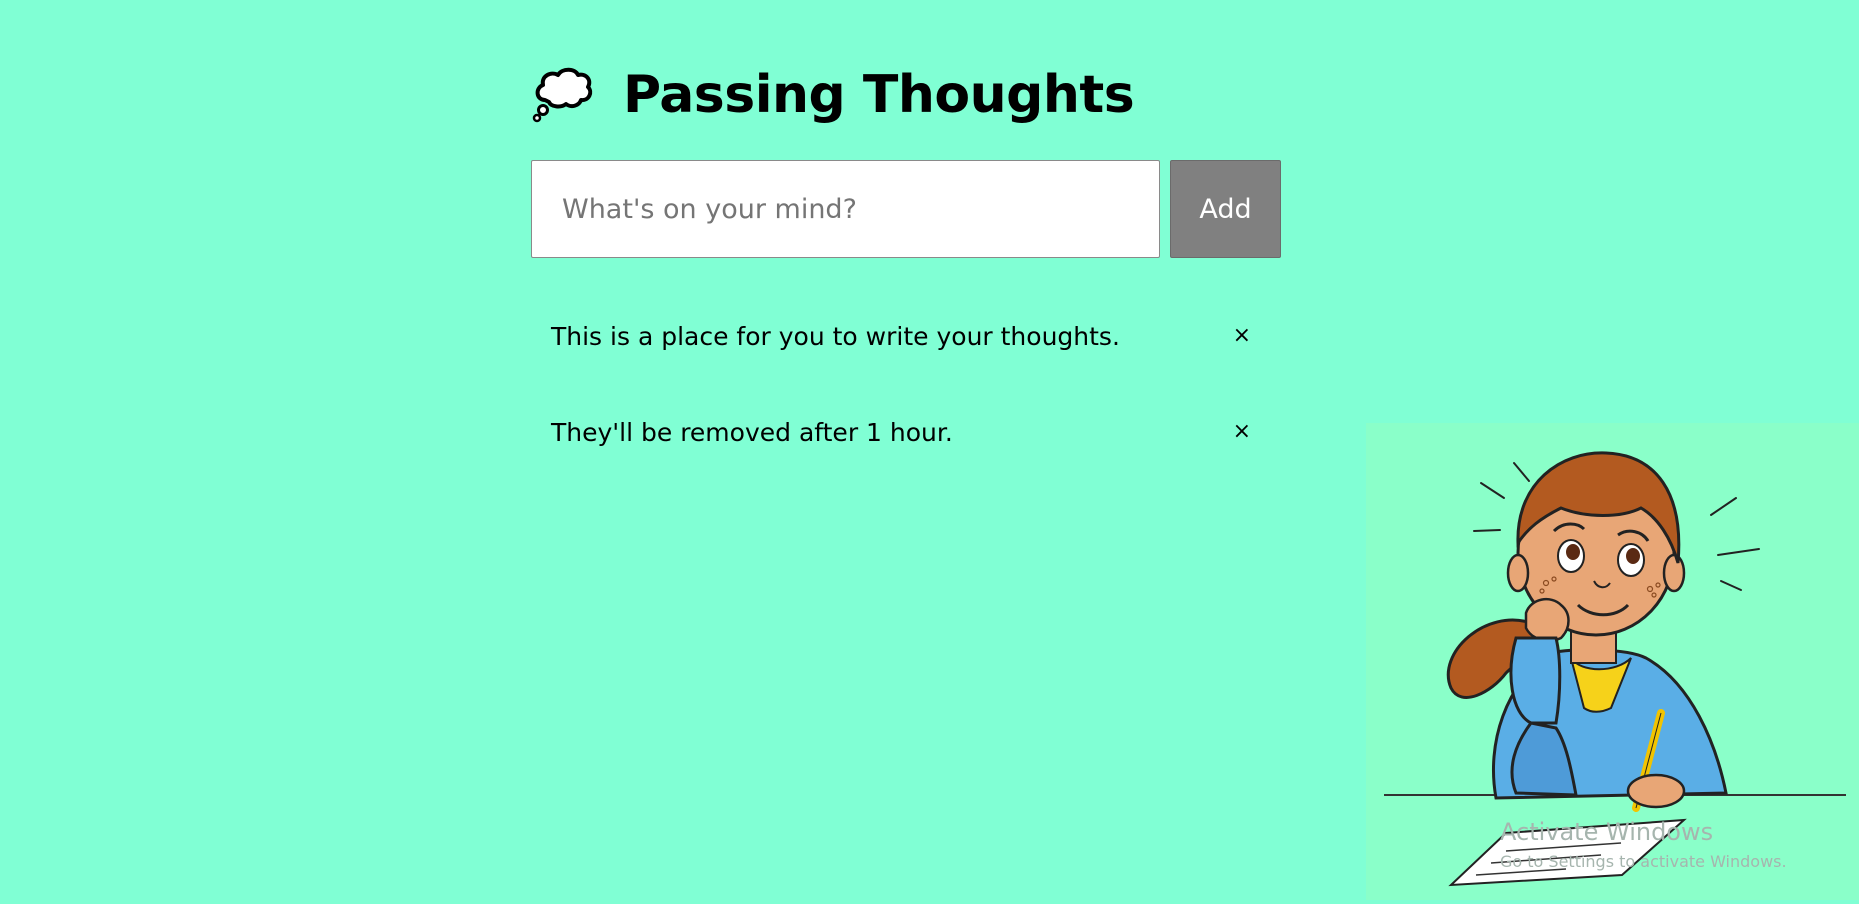 The height and width of the screenshot is (904, 1859). Describe the element at coordinates (752, 432) in the screenshot. I see `thought-text: They'll be removed after 1 hour.` at that location.